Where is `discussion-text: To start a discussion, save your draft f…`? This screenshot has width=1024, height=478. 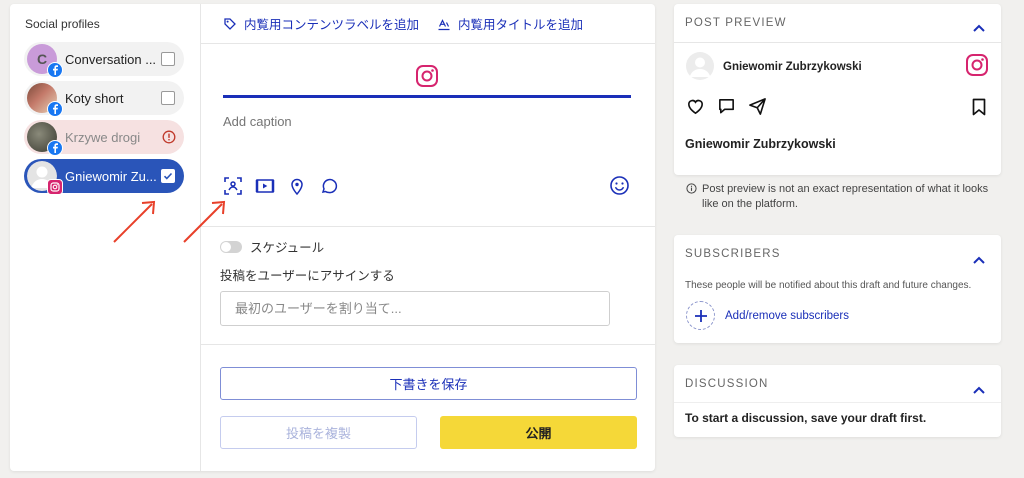 discussion-text: To start a discussion, save your draft f… is located at coordinates (806, 418).